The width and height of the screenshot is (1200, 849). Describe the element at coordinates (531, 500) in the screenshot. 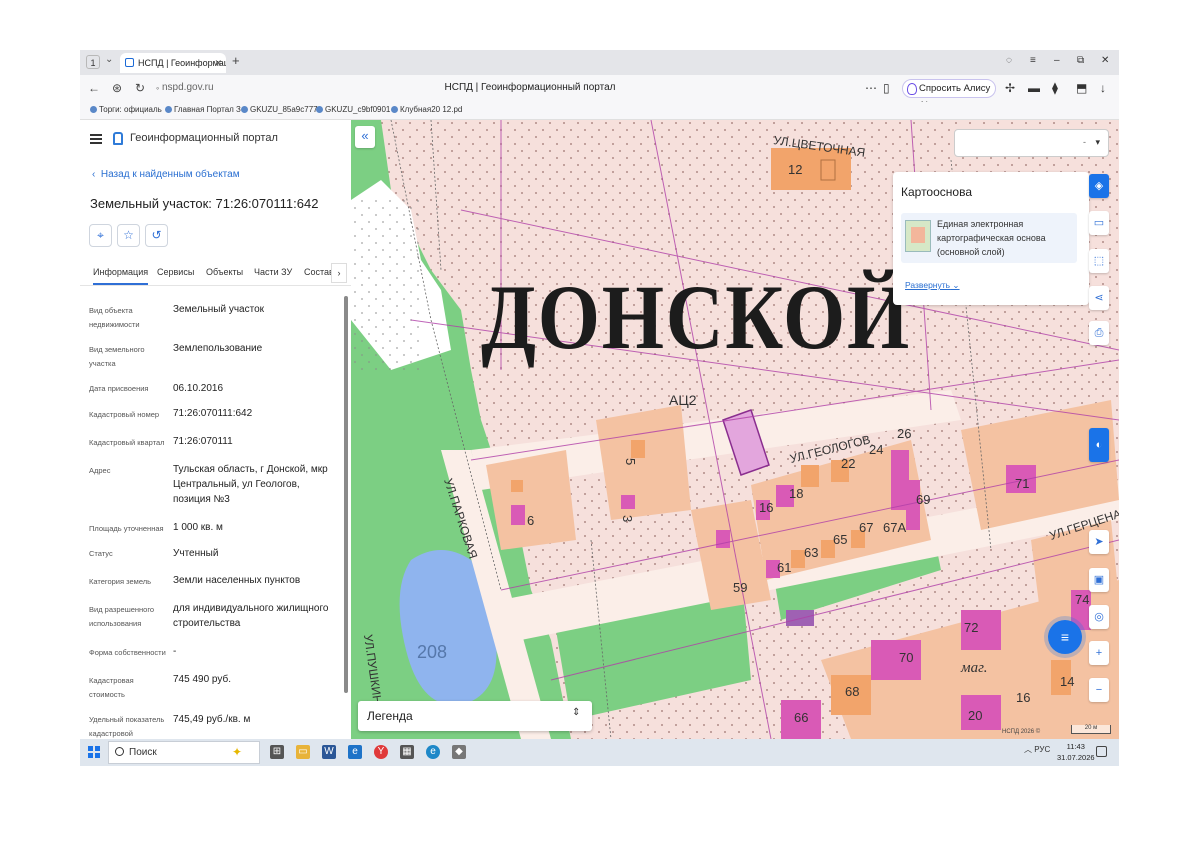

I see `block` at that location.